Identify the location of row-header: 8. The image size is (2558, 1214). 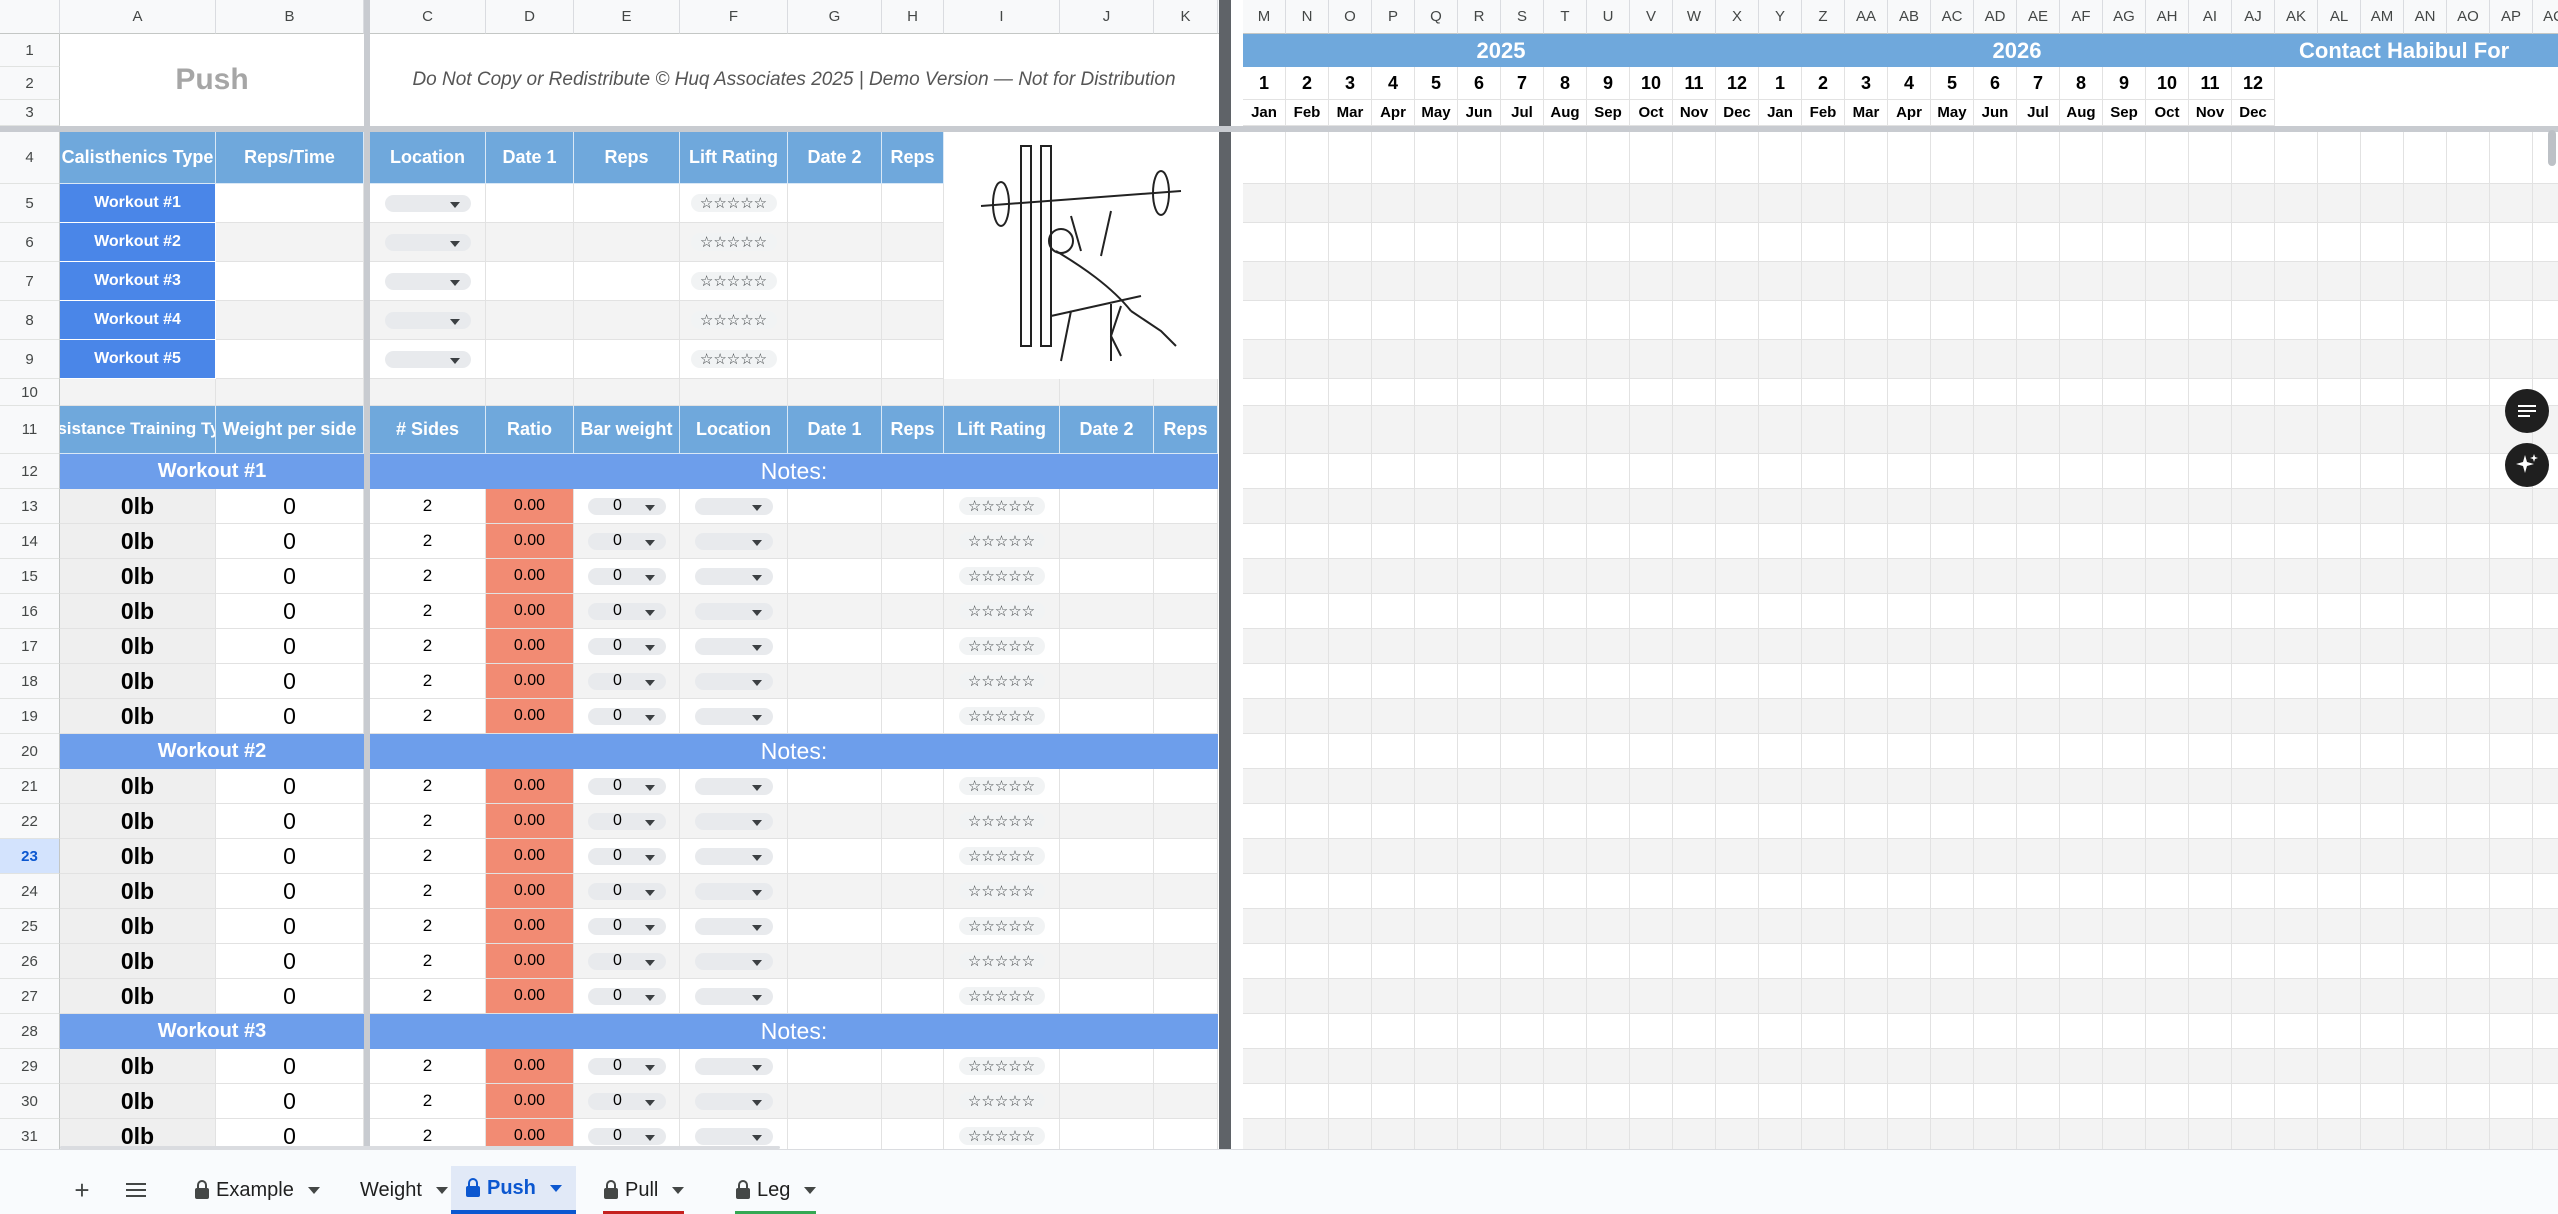
(30, 320).